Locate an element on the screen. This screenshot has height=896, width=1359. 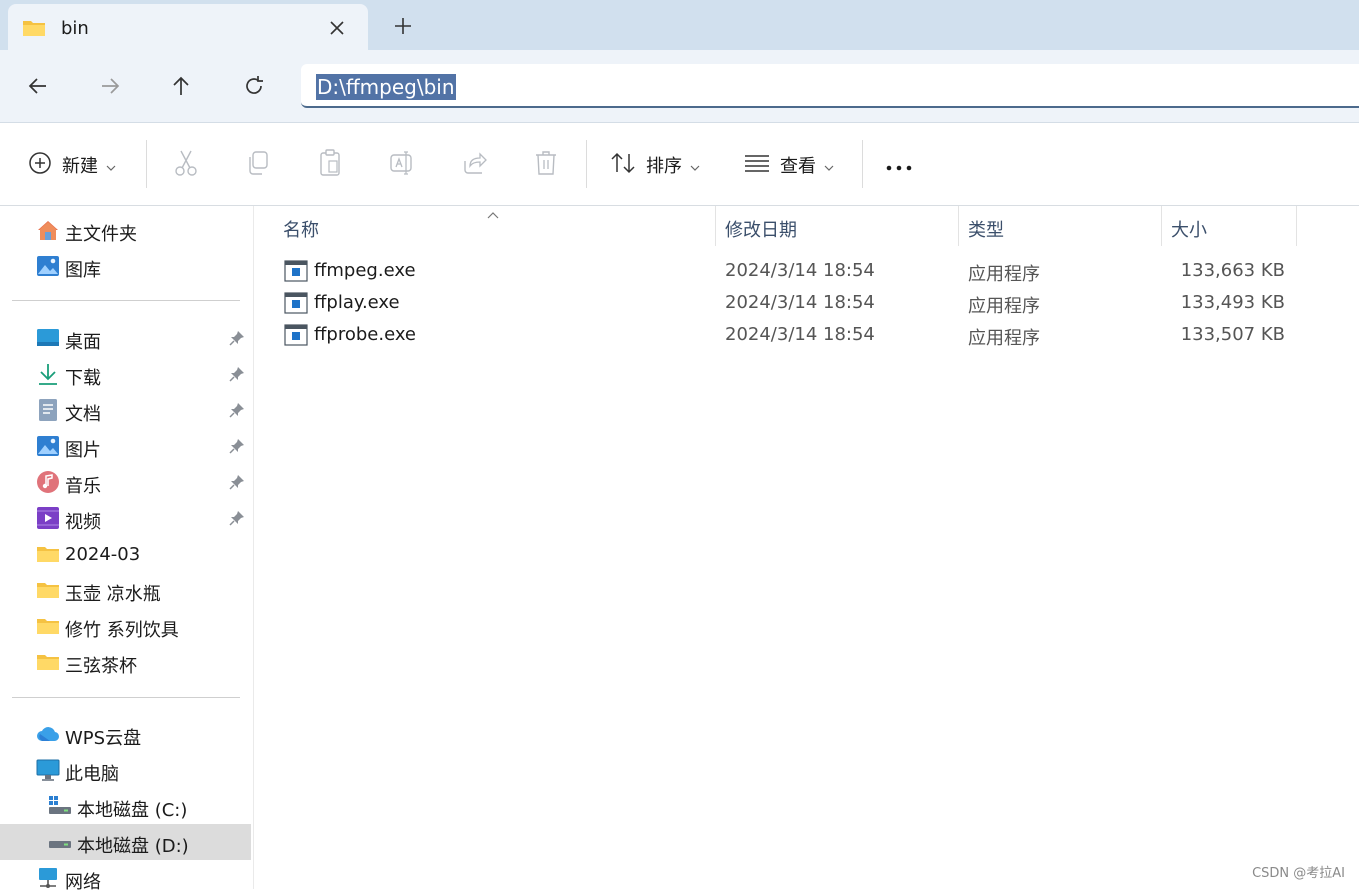
sidebar-item-drive-c: 本地磁盘 (C:) is located at coordinates (125, 806).